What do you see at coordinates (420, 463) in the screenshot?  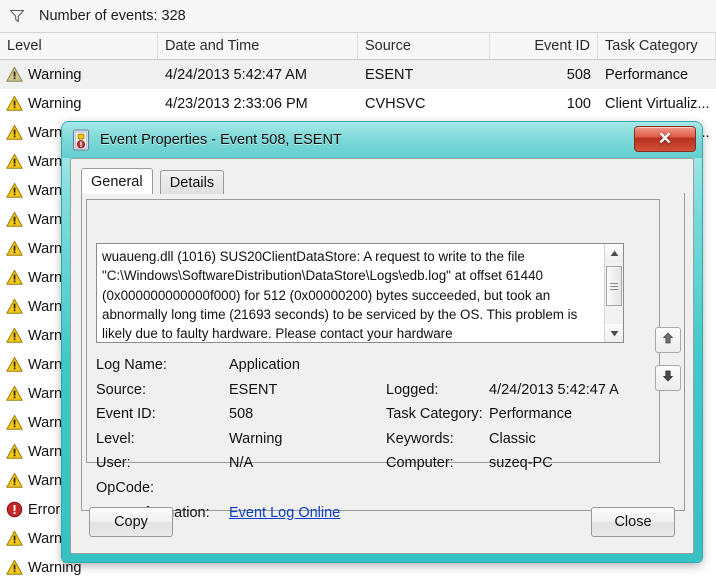 I see `computer-label: Computer:` at bounding box center [420, 463].